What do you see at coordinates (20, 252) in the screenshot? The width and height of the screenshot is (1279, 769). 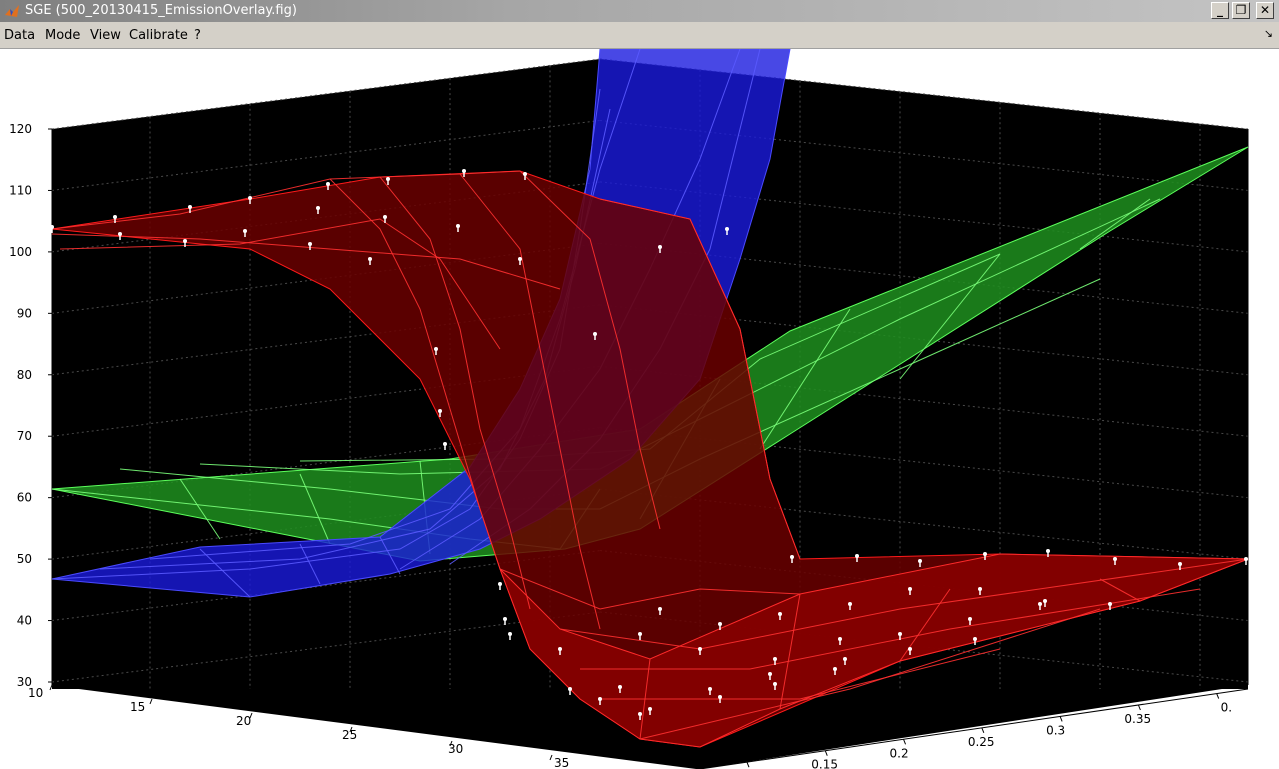 I see `z-tick-label: 100` at bounding box center [20, 252].